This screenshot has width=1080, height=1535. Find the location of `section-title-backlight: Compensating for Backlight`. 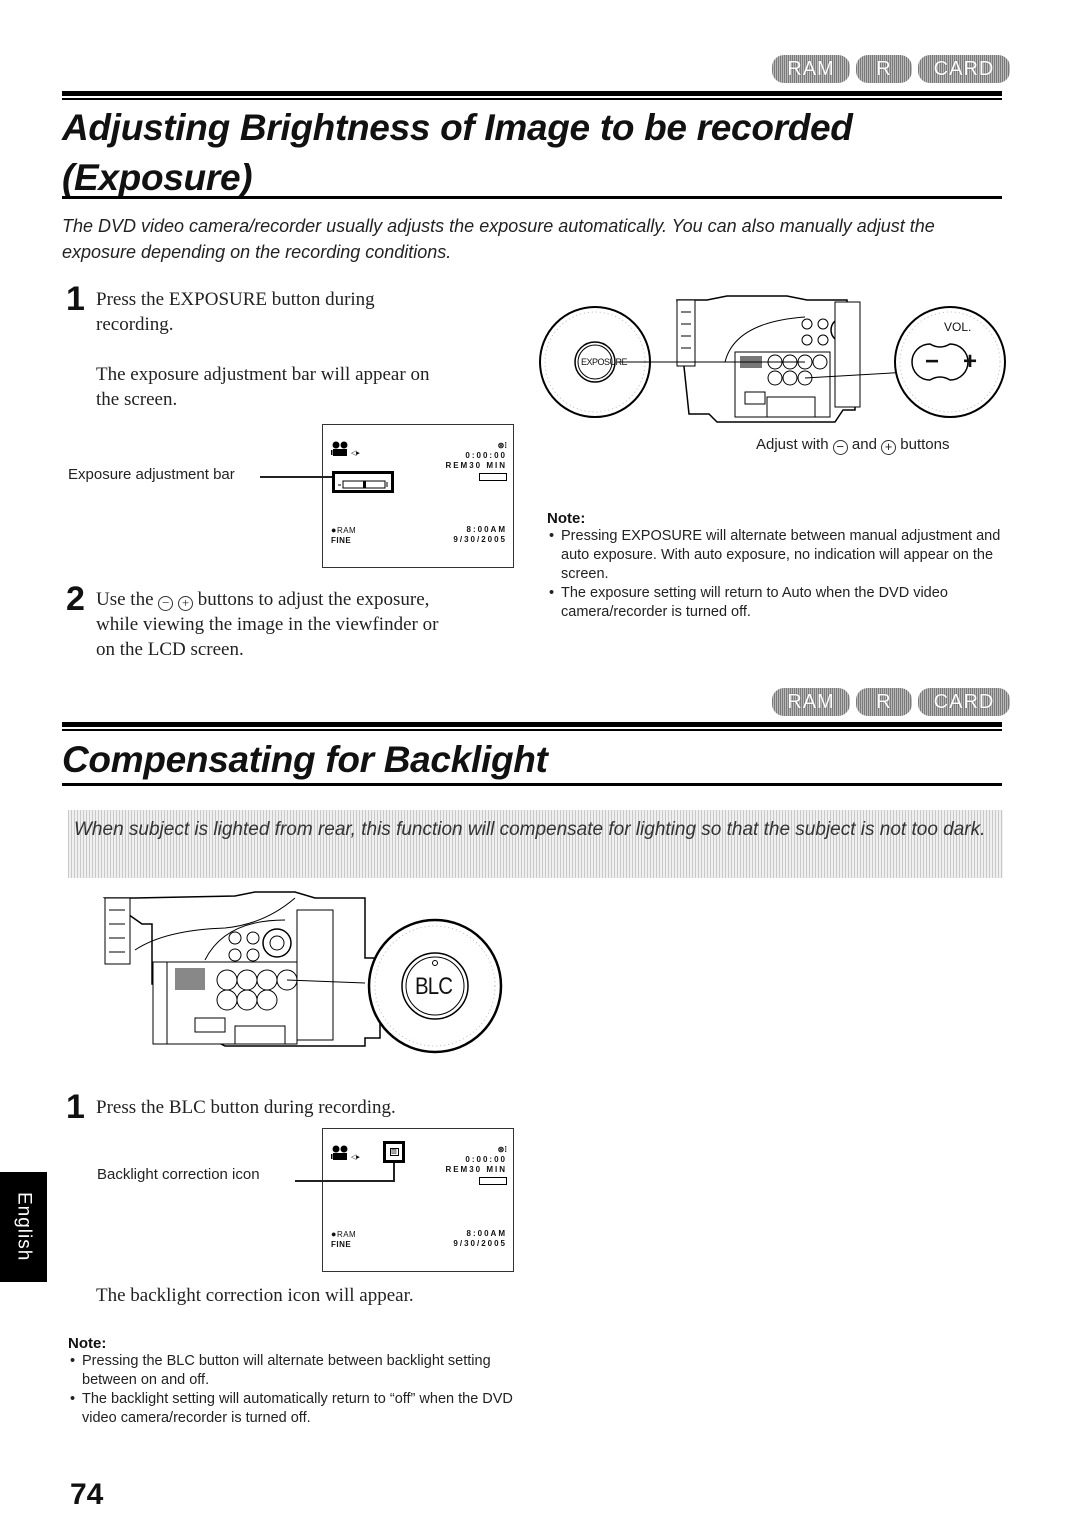

section-title-backlight: Compensating for Backlight is located at coordinates (305, 759).